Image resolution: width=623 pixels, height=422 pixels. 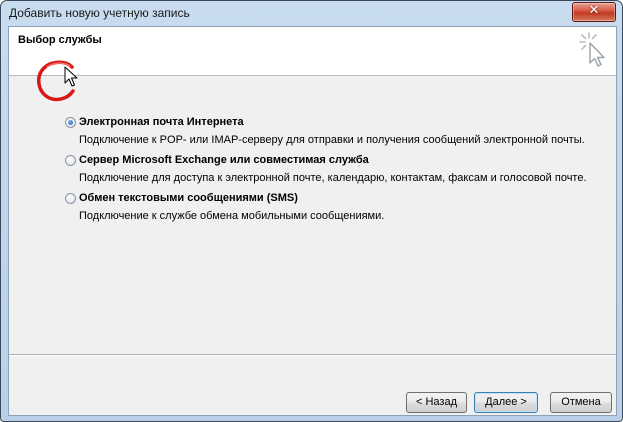 I want to click on close-icon: ✕, so click(x=594, y=10).